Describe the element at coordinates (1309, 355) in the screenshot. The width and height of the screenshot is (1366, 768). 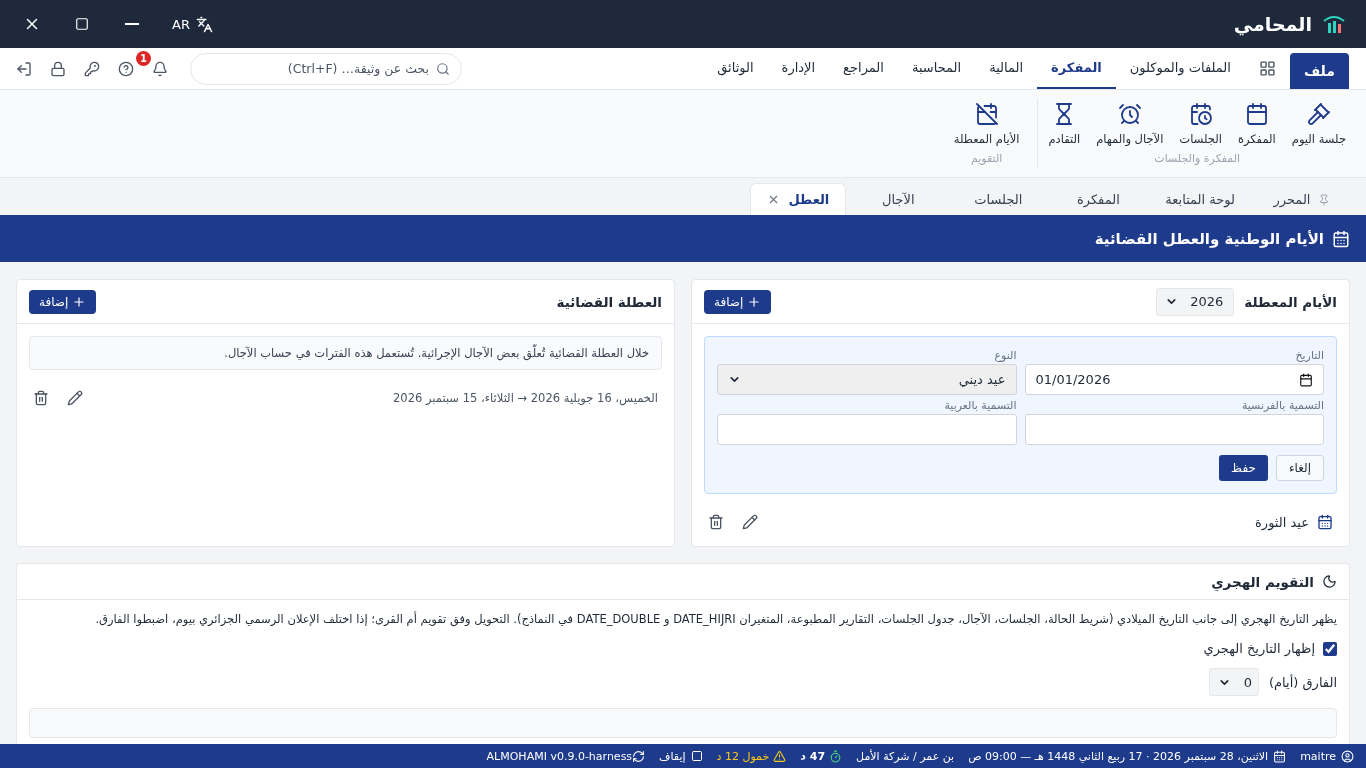
I see `field-label: التاريخ` at that location.